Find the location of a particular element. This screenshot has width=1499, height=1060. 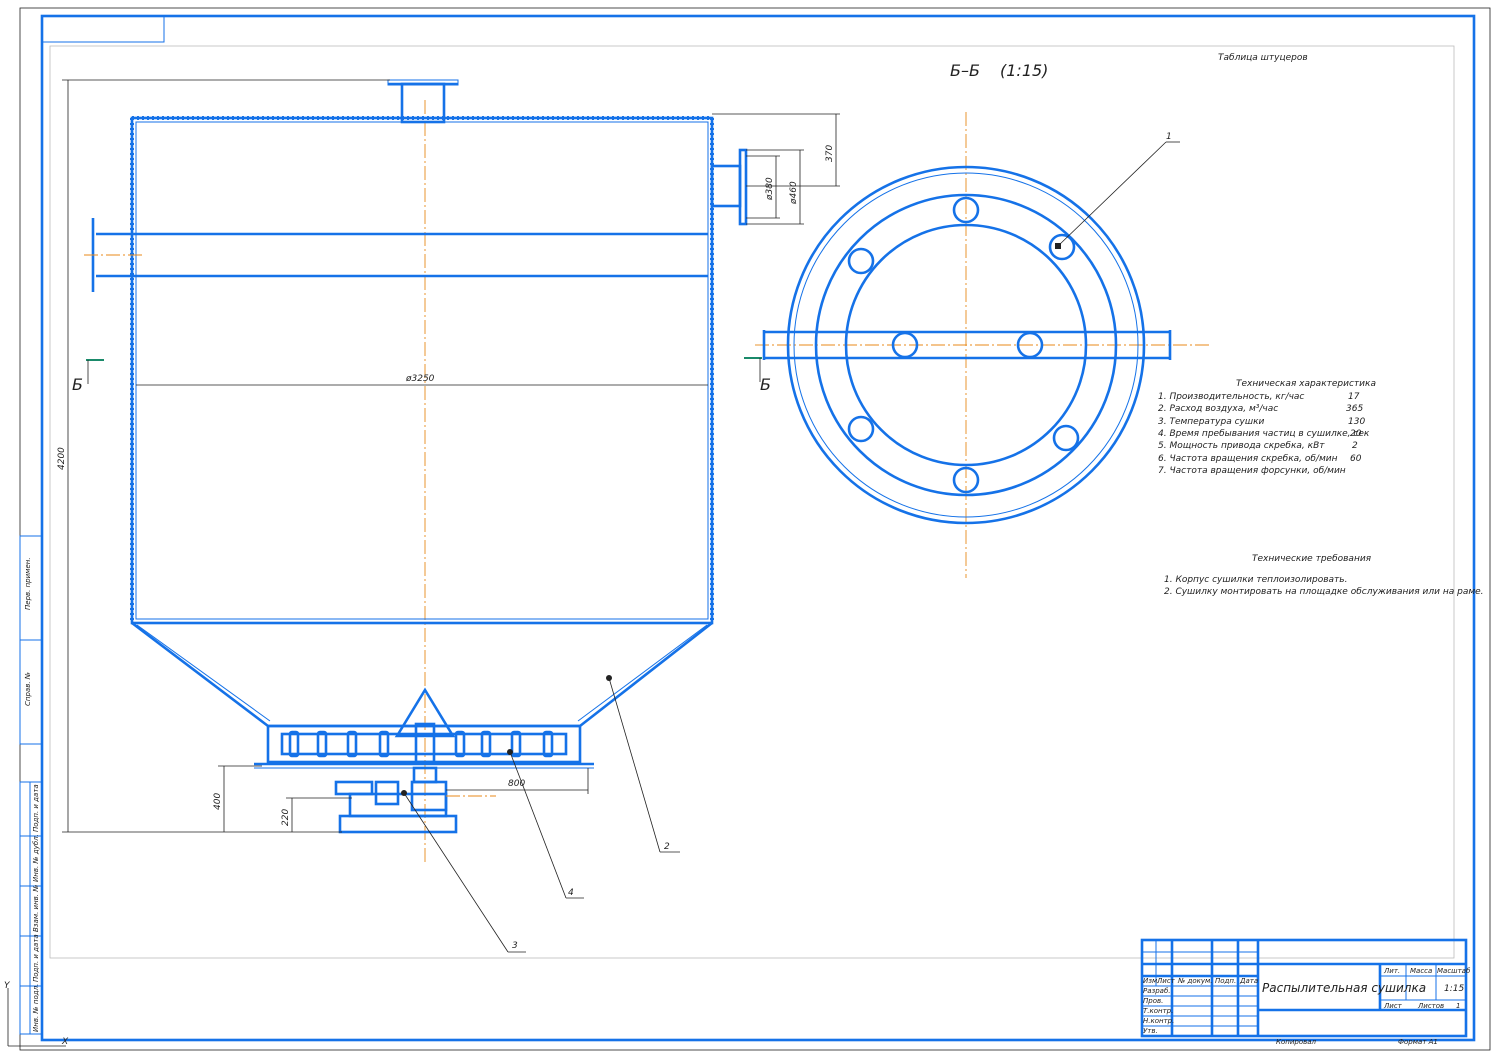

stamp-sprav-no: Справ. № is located at coordinates (28, 689).